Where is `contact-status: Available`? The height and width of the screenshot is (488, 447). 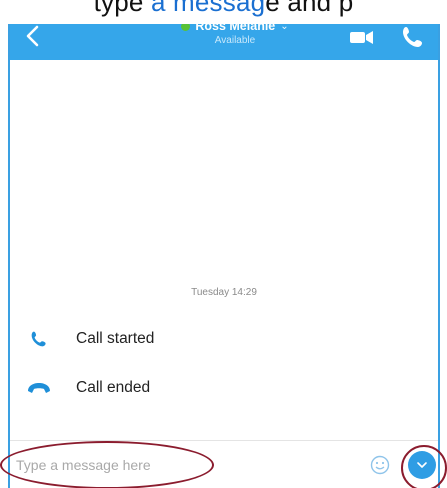 contact-status: Available is located at coordinates (235, 40).